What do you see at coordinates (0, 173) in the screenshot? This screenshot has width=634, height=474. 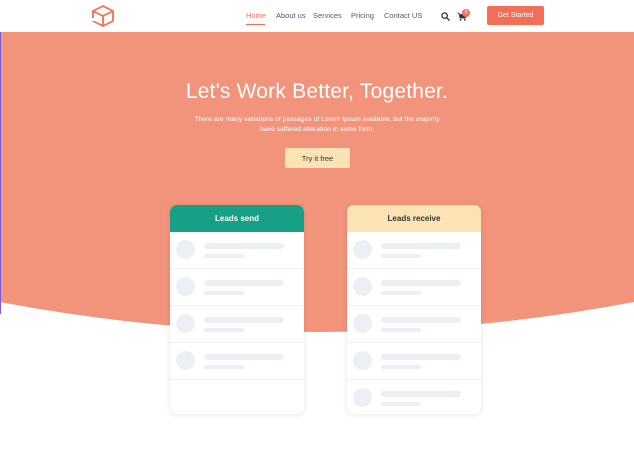 I see `page-left-edge` at bounding box center [0, 173].